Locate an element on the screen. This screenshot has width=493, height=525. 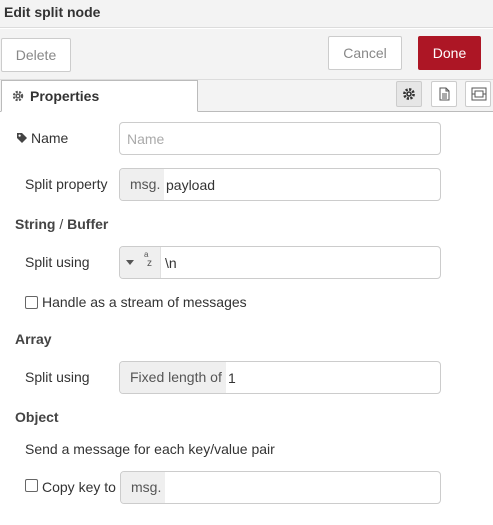
type-select-button: az is located at coordinates (140, 262).